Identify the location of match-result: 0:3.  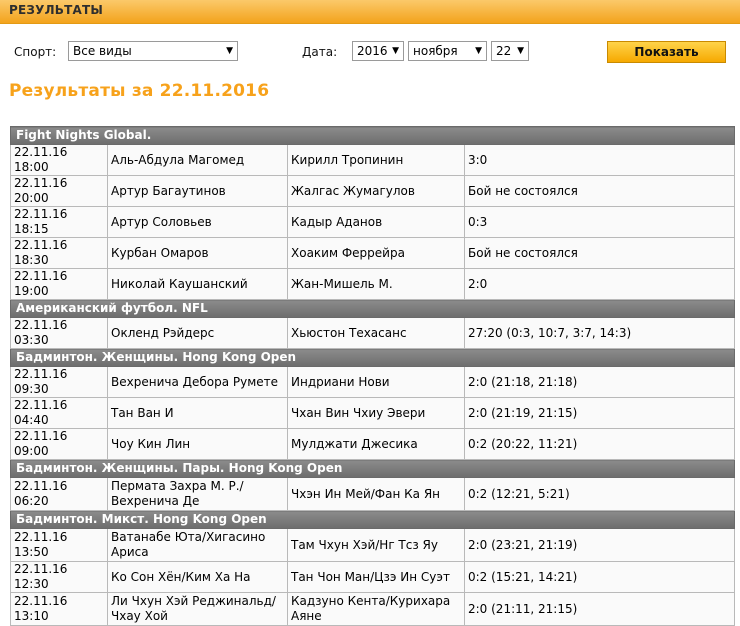
(599, 222).